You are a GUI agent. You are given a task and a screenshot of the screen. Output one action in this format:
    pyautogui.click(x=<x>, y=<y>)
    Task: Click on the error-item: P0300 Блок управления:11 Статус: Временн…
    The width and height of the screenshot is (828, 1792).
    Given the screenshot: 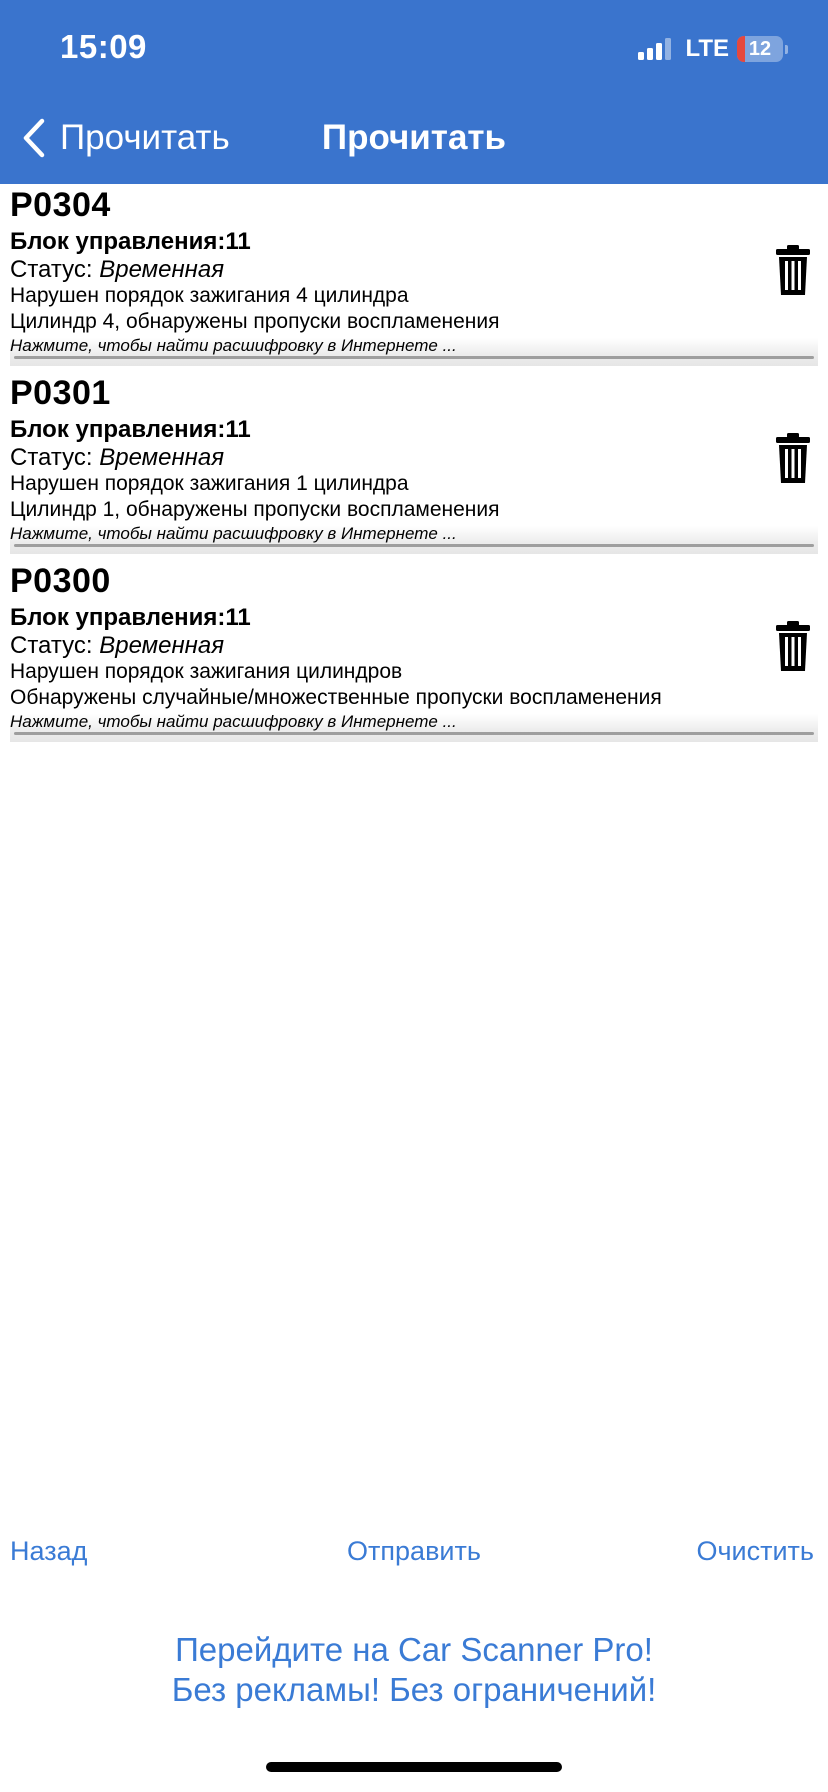 What is the action you would take?
    pyautogui.click(x=414, y=654)
    